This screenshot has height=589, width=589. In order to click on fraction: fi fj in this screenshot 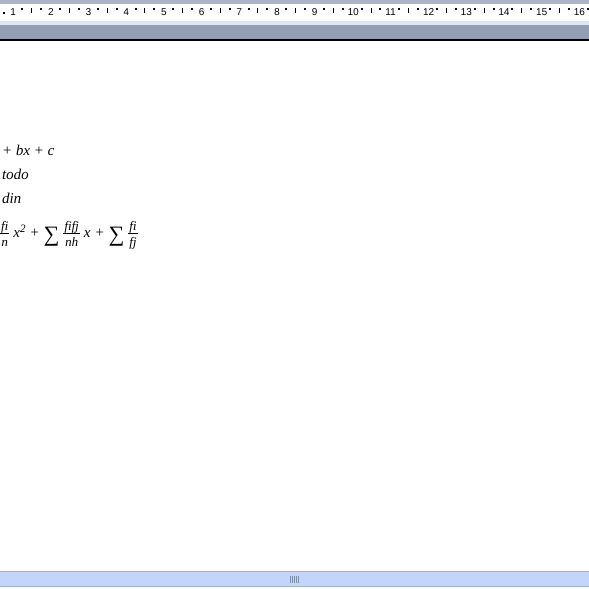, I will do `click(133, 233)`.